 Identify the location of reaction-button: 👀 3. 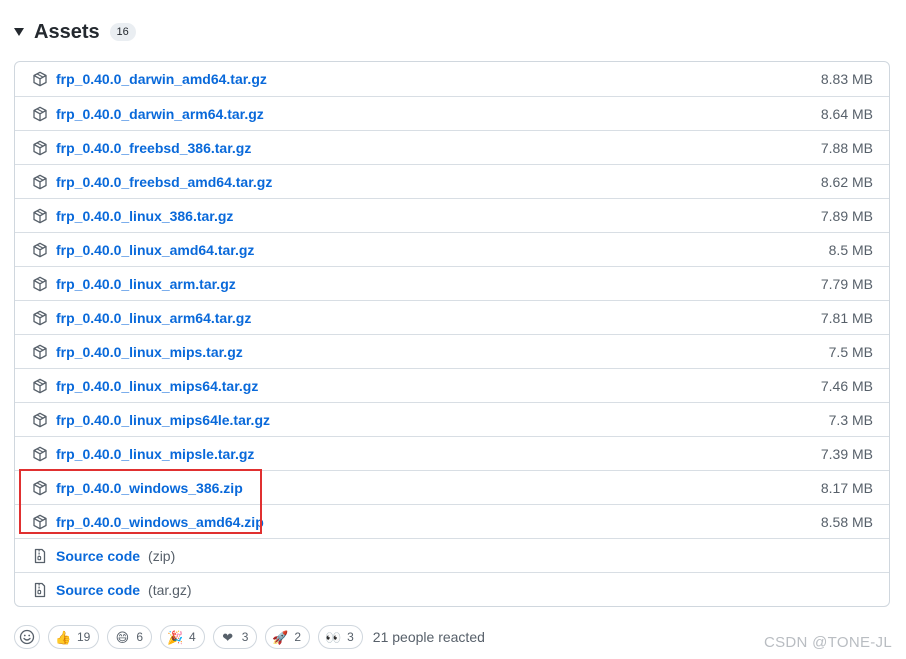
(340, 637).